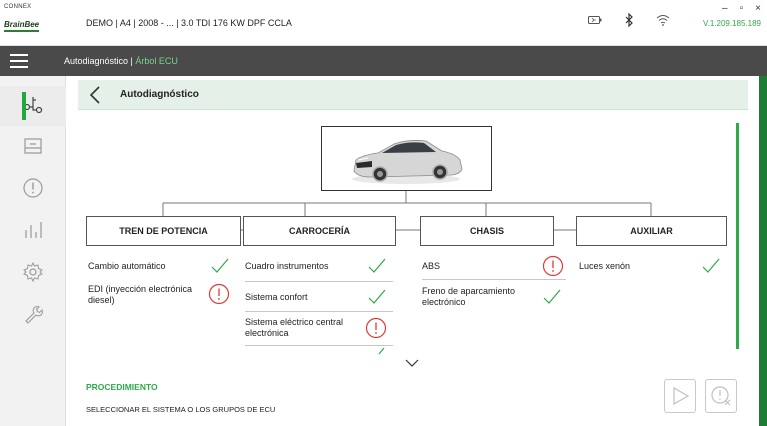  I want to click on clear-alert-icon, so click(721, 396).